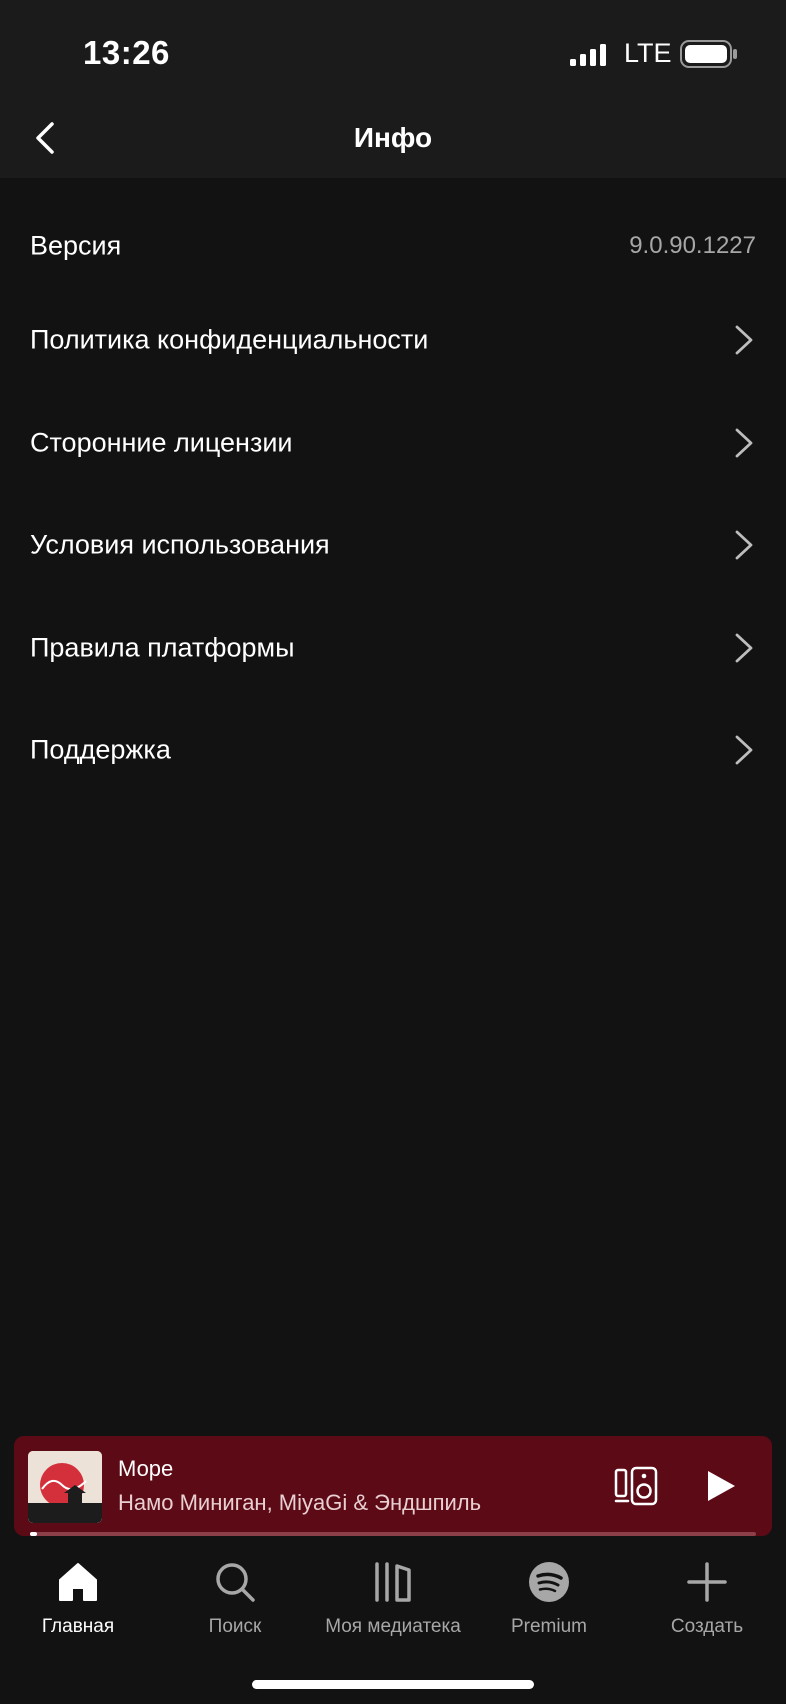 The width and height of the screenshot is (786, 1704). Describe the element at coordinates (78, 1605) in the screenshot. I see `tab-home: Главная` at that location.